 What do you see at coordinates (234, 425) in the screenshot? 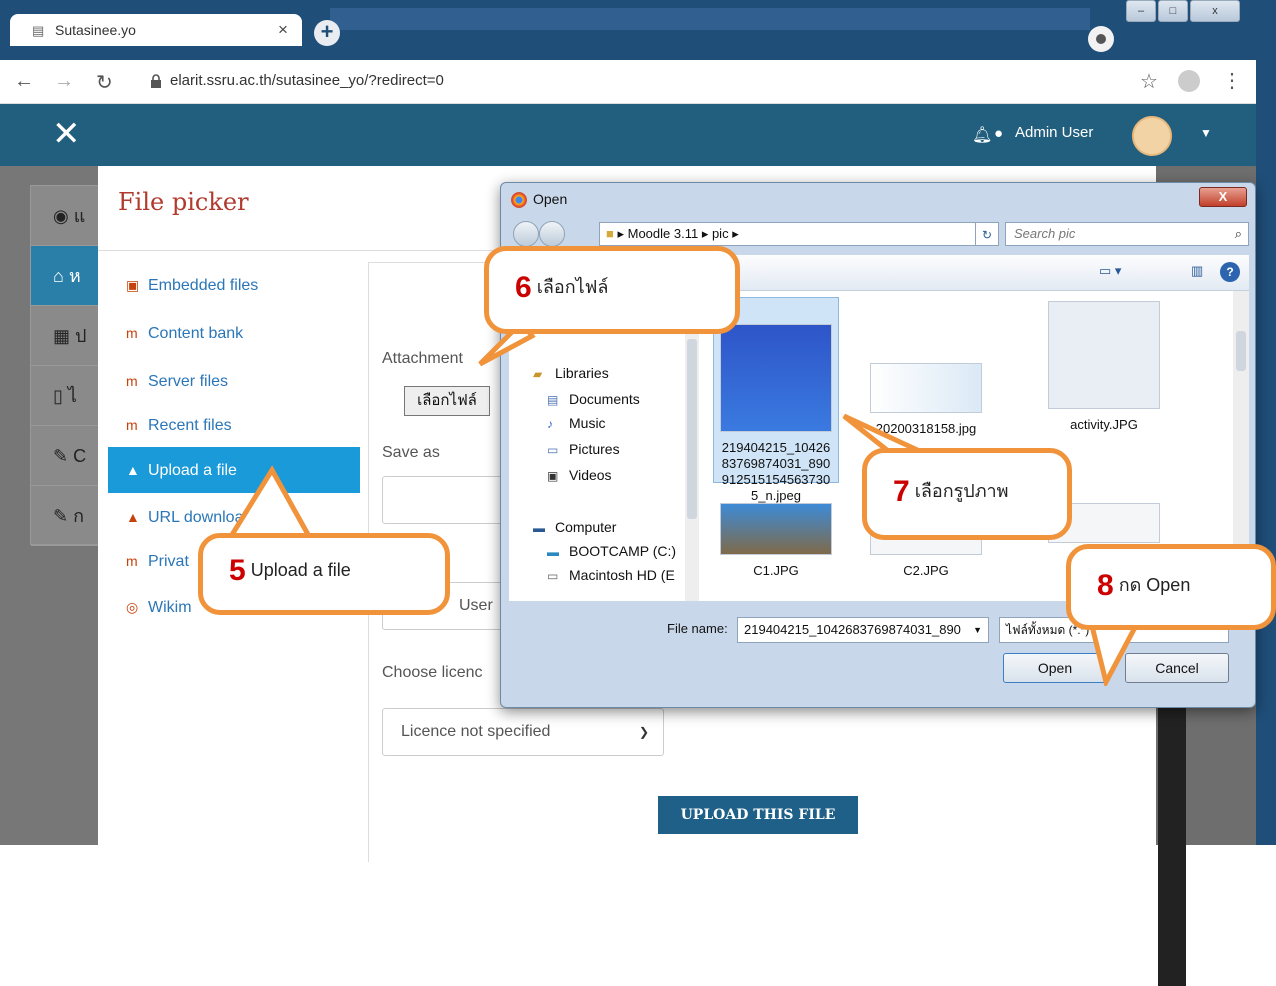
I see `repo-recent-files: m Recent files` at bounding box center [234, 425].